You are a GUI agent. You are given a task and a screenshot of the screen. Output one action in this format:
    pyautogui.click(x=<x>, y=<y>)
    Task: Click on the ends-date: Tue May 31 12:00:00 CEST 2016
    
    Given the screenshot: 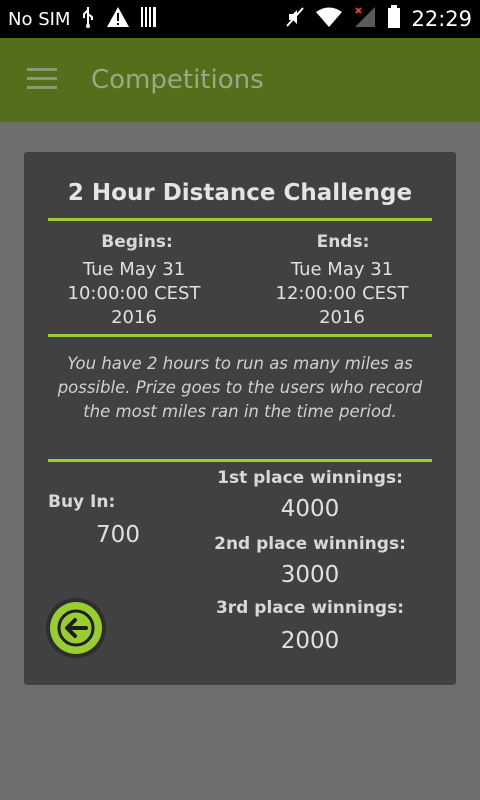 What is the action you would take?
    pyautogui.click(x=342, y=294)
    